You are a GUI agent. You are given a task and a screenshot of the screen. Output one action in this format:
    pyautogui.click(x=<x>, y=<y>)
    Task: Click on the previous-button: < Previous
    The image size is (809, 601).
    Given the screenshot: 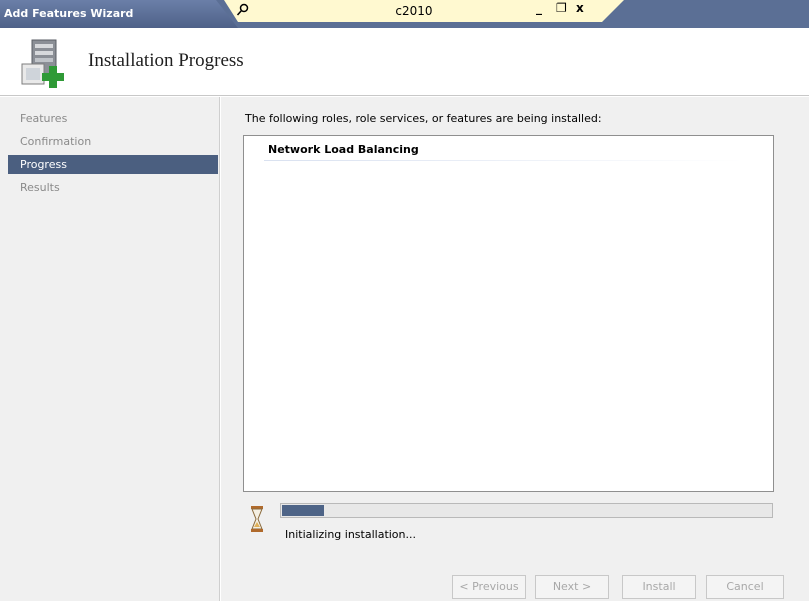 What is the action you would take?
    pyautogui.click(x=489, y=587)
    